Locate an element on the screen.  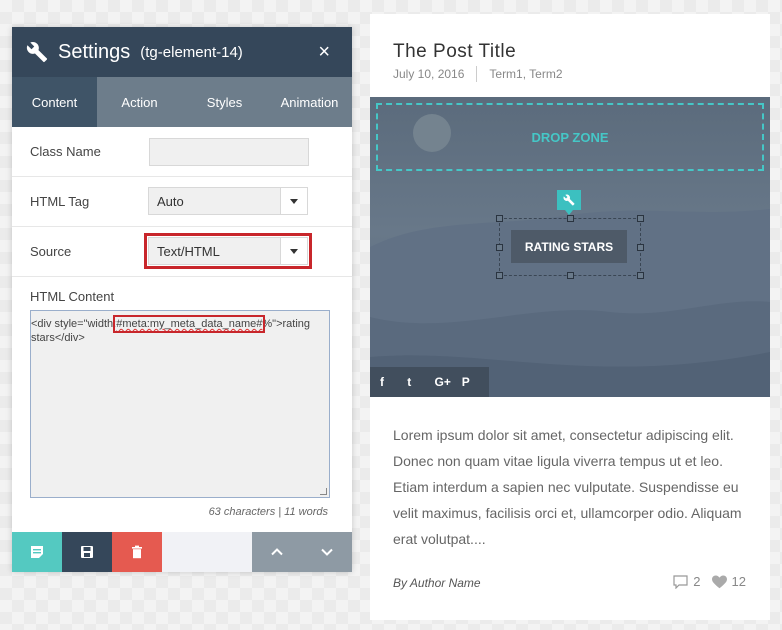
tab-action: Action is located at coordinates (139, 102).